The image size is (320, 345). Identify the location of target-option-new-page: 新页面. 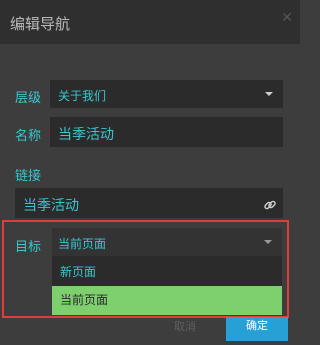
(167, 272).